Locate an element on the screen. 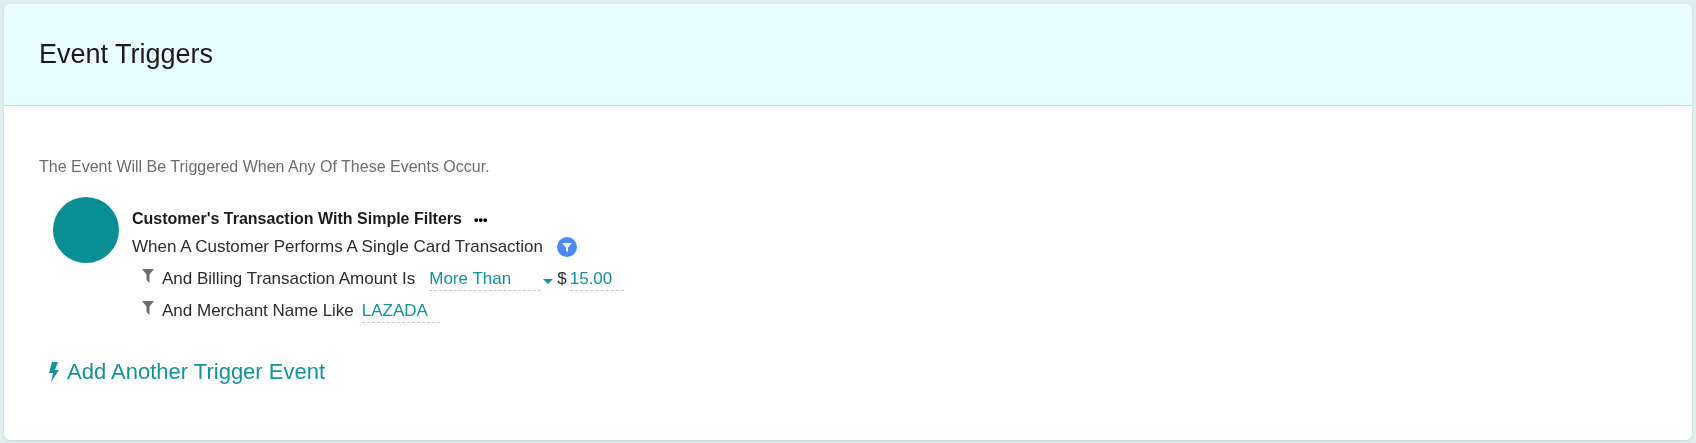  merchant-field: LAZADA is located at coordinates (400, 311).